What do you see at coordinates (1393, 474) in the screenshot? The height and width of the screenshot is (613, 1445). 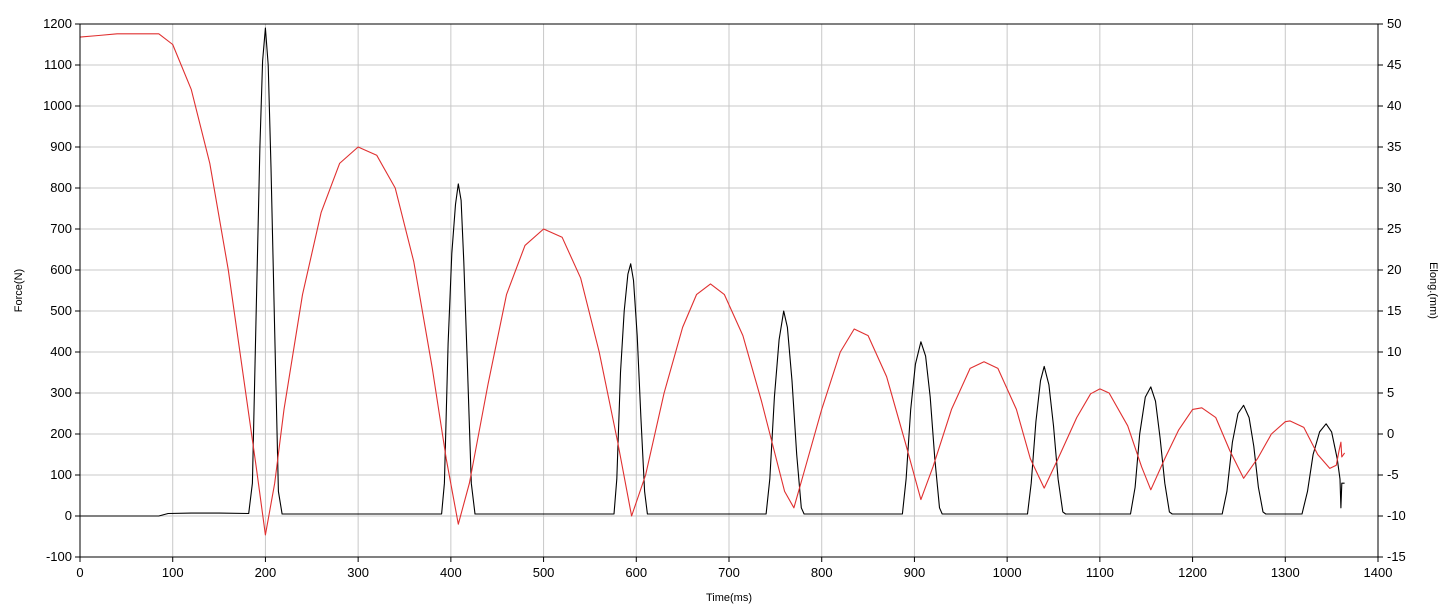 I see `y2-tick-label: -5` at bounding box center [1393, 474].